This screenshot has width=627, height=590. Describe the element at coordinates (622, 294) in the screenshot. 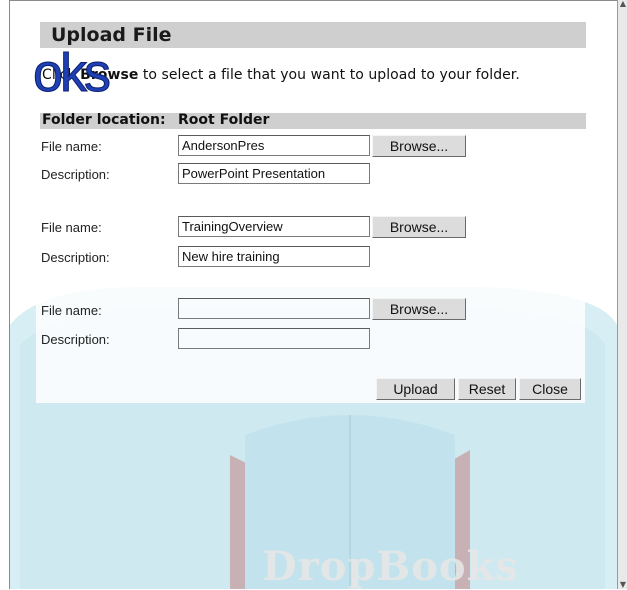

I see `vertical-scrollbar: ▲ ▼` at that location.